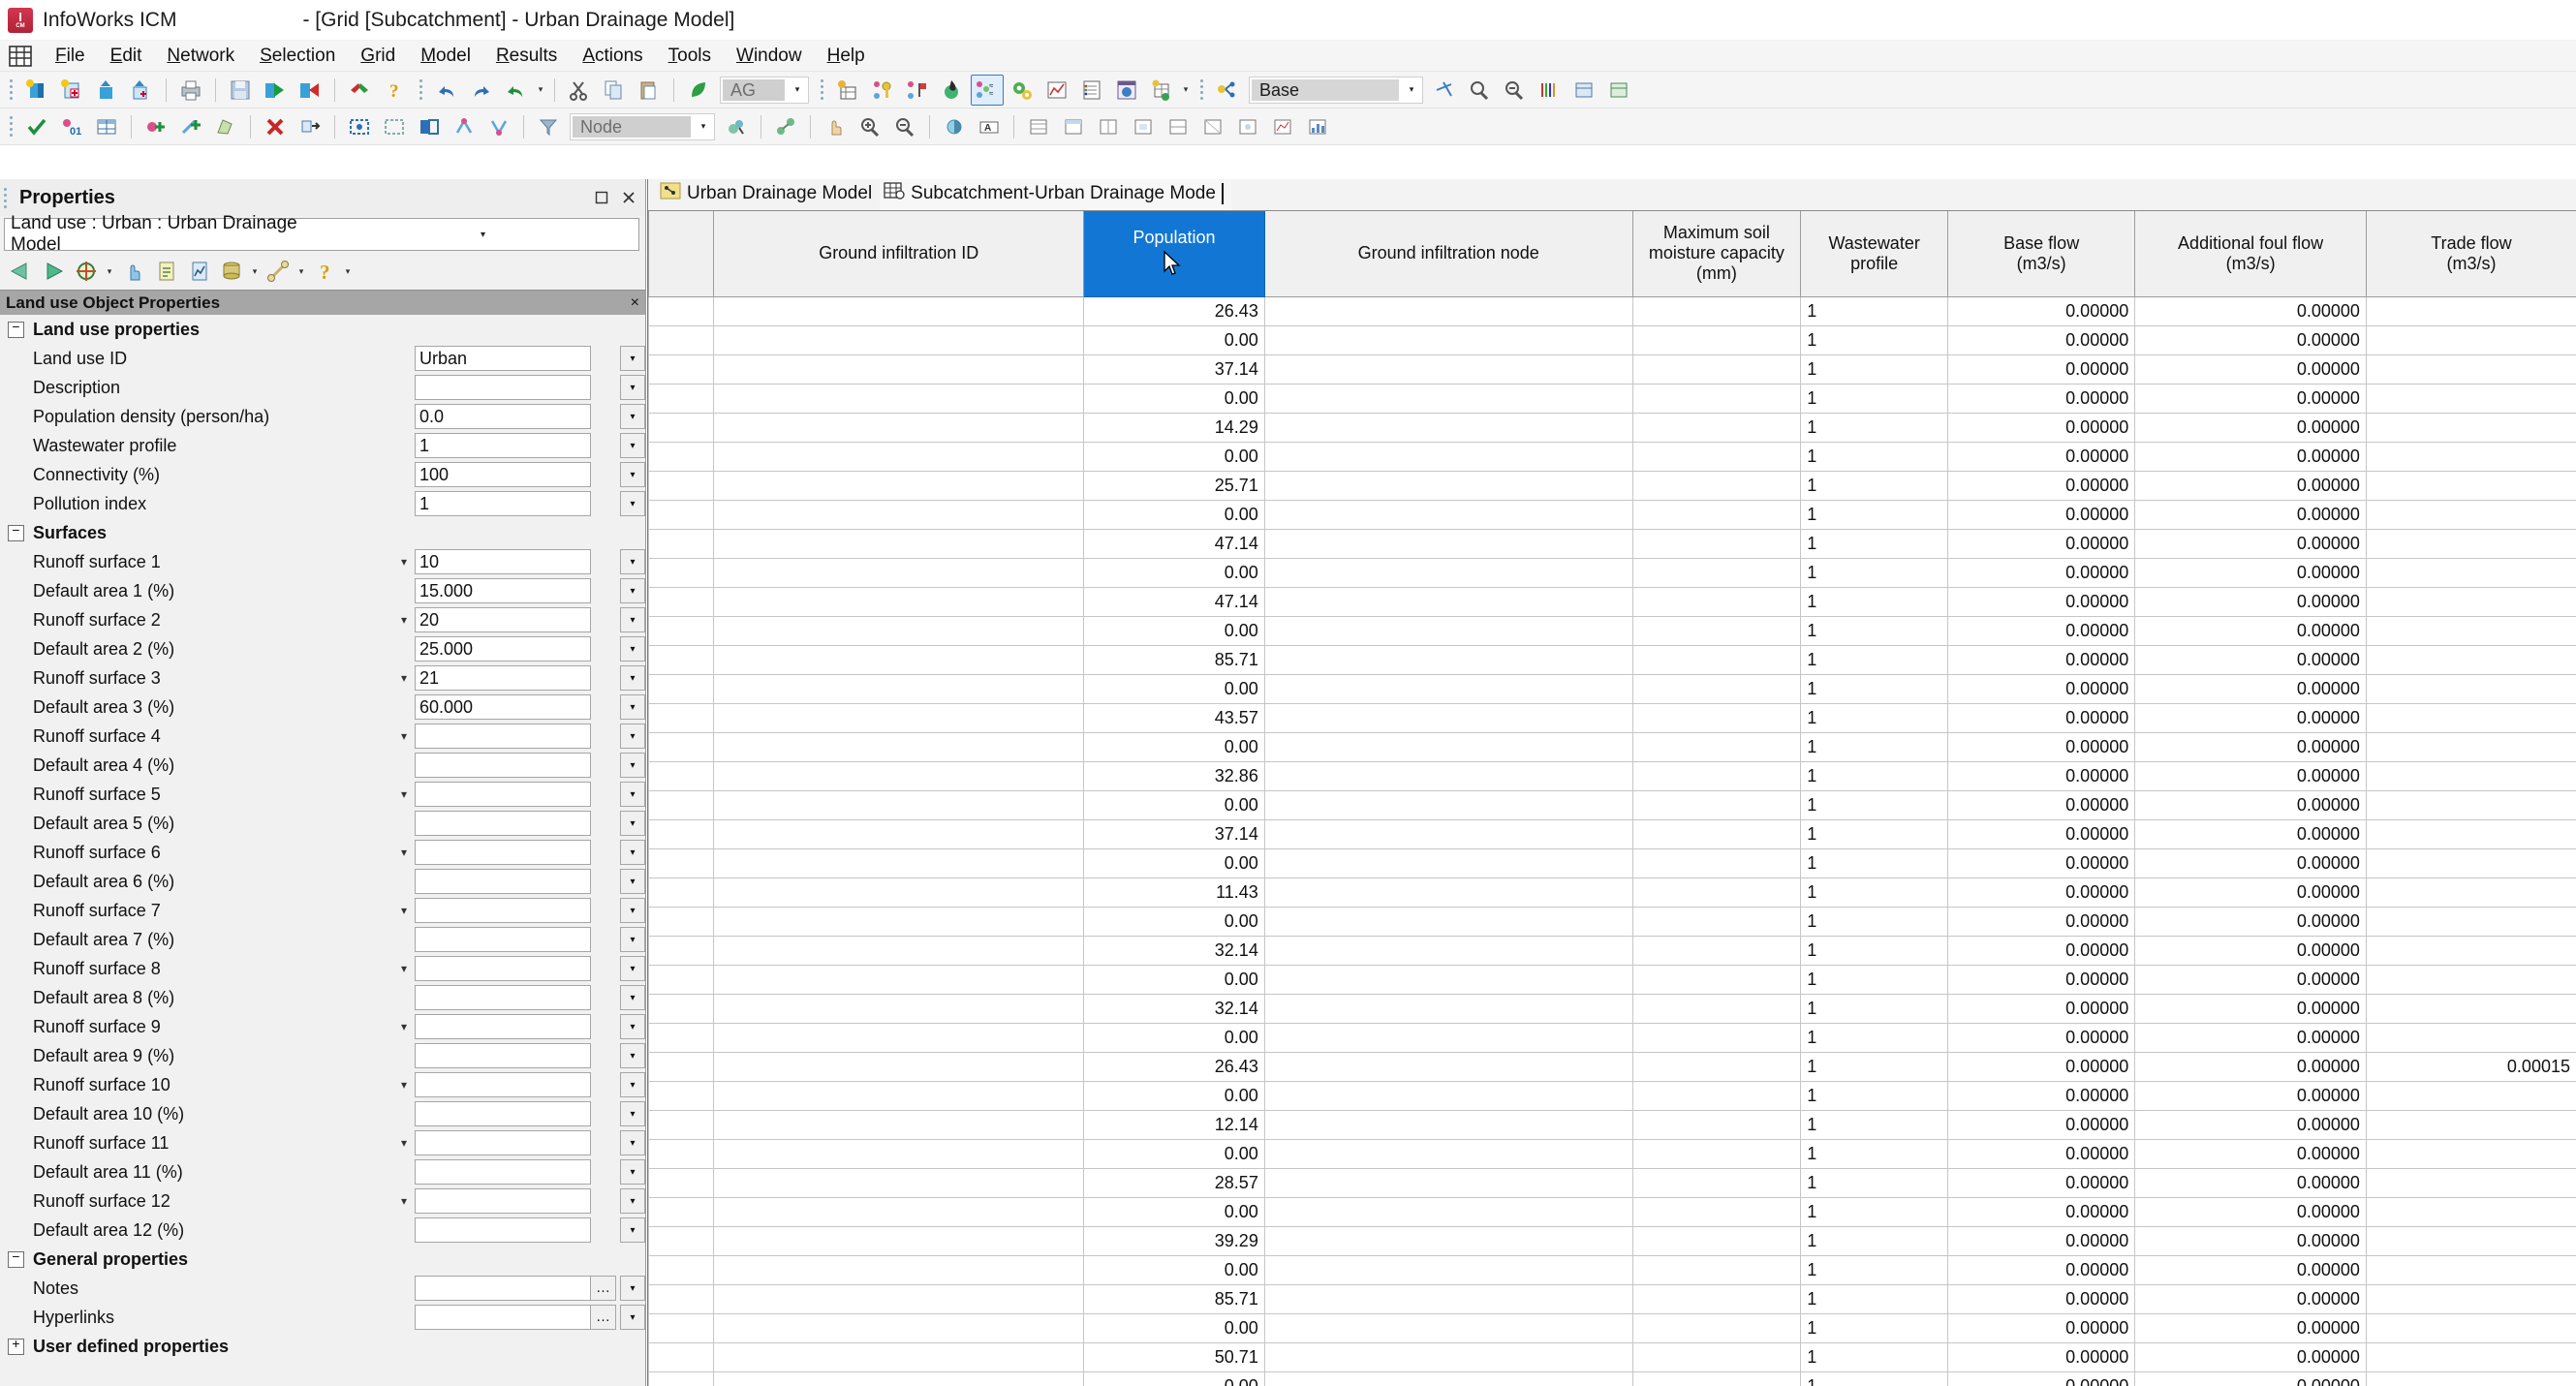 The width and height of the screenshot is (2576, 1386). Describe the element at coordinates (1022, 91) in the screenshot. I see `settings-gear-icon` at that location.